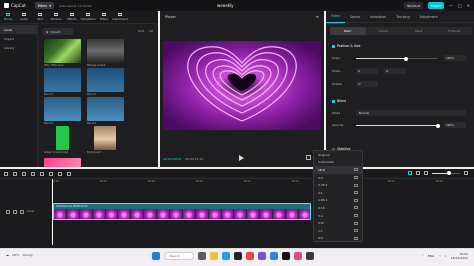 The height and width of the screenshot is (266, 474). Describe the element at coordinates (338, 185) in the screenshot. I see `ratio-option: 2.35:1` at that location.